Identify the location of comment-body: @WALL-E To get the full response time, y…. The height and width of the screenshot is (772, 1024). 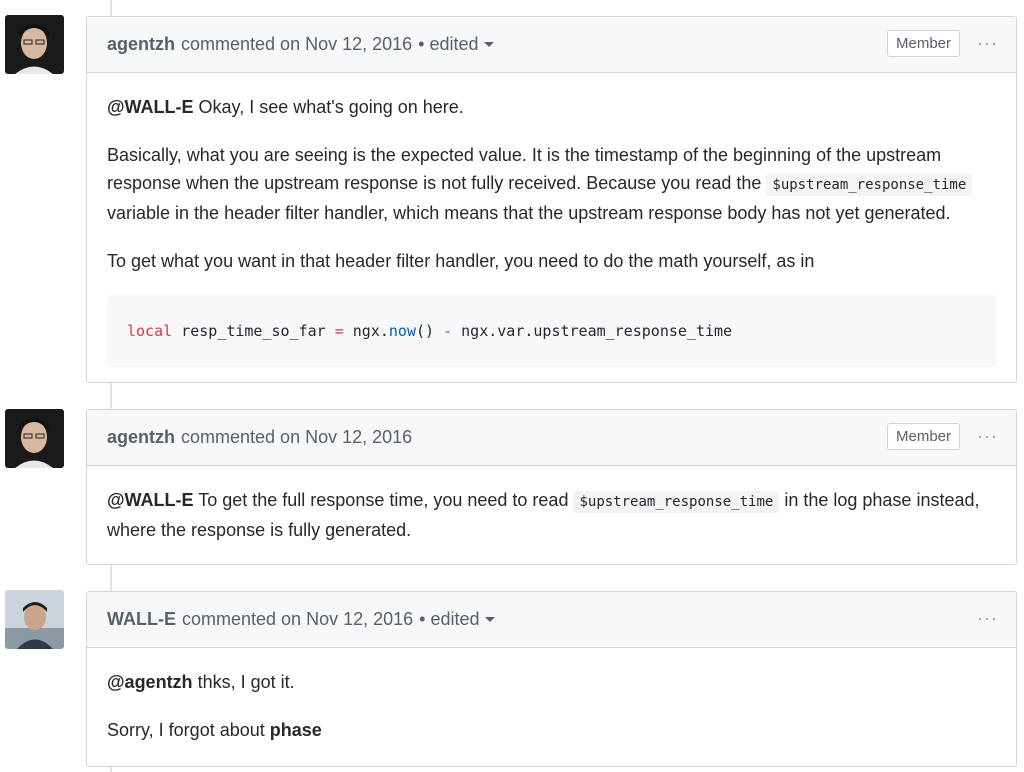
(551, 514).